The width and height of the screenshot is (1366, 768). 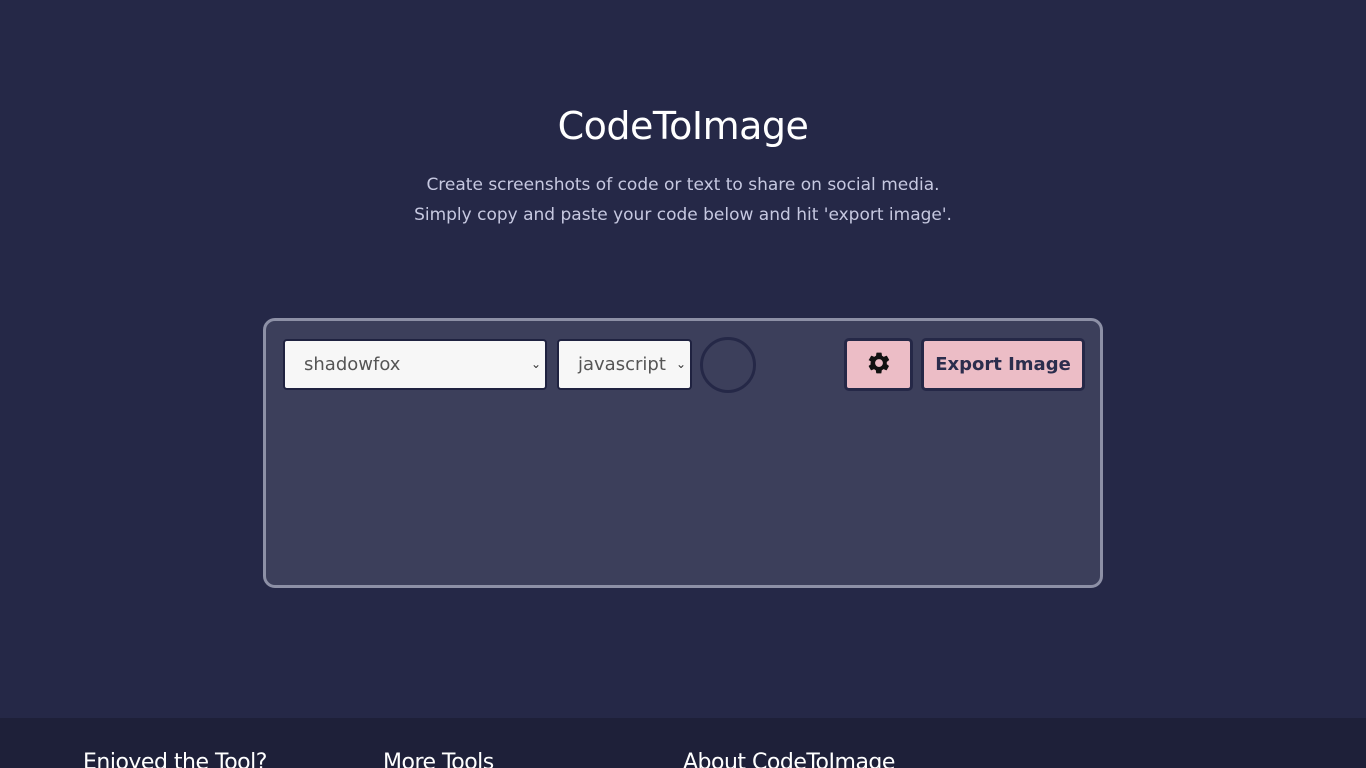 What do you see at coordinates (789, 759) in the screenshot?
I see `footer-heading-about: About CodeToImage` at bounding box center [789, 759].